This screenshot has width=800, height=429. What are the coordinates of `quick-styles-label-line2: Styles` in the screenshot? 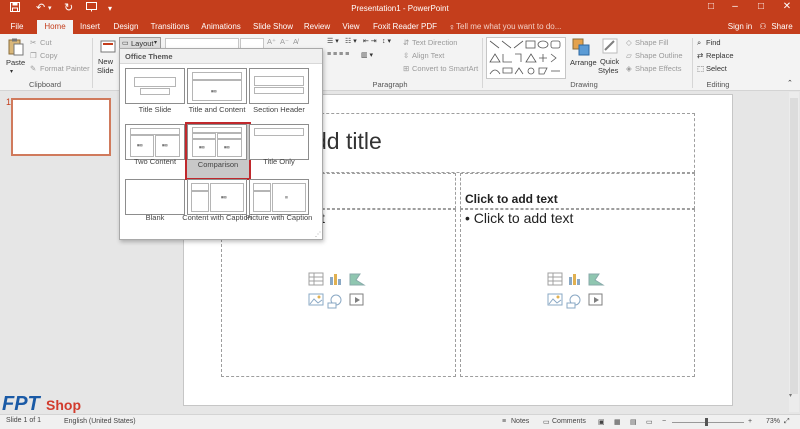 It's located at (608, 70).